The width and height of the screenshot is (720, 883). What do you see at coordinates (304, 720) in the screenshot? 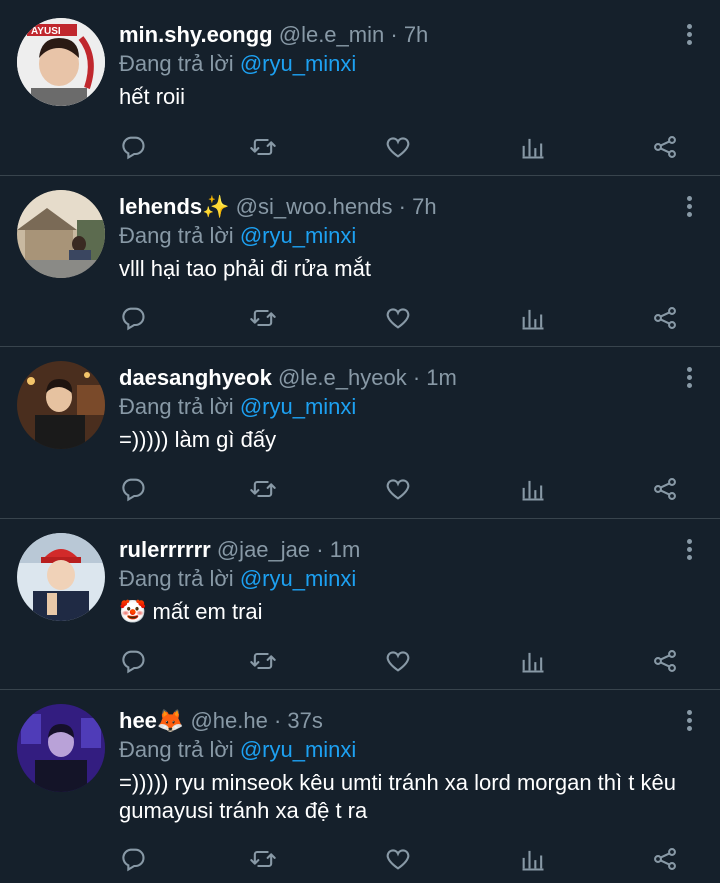
I see `timestamp: 37s` at bounding box center [304, 720].